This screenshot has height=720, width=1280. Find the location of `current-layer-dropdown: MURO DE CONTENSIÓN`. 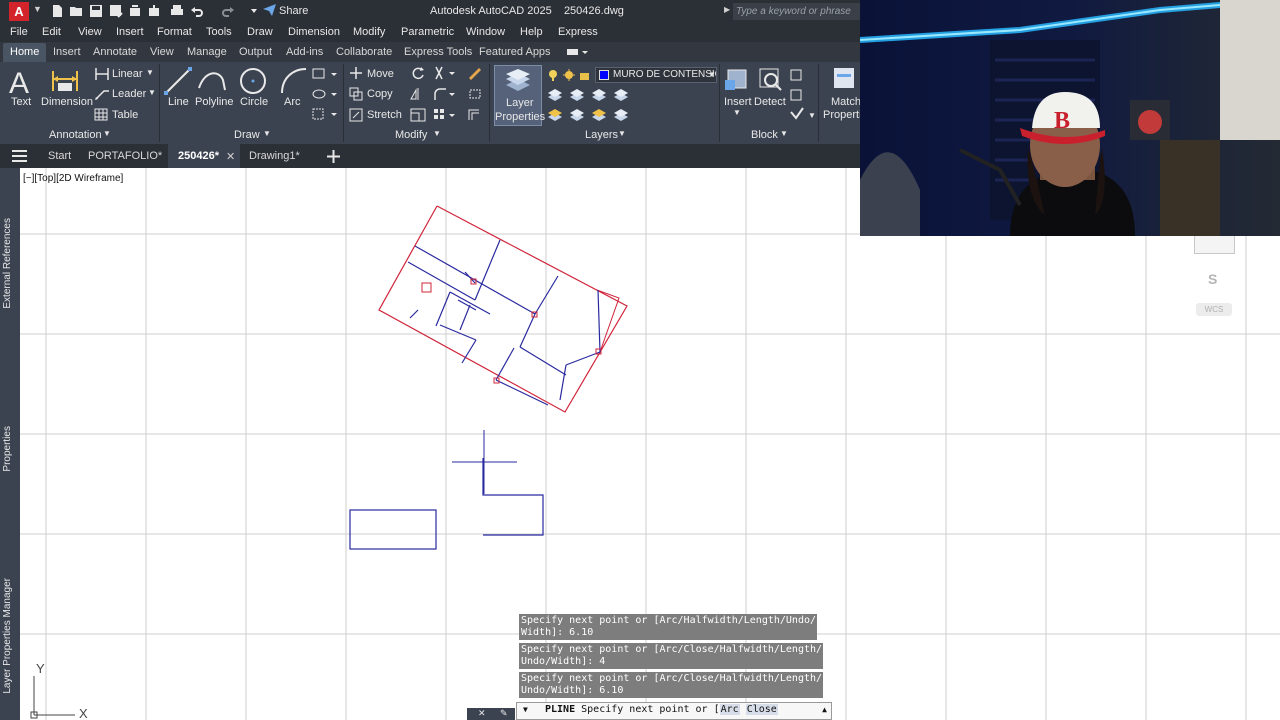

current-layer-dropdown: MURO DE CONTENSIÓN is located at coordinates (656, 75).